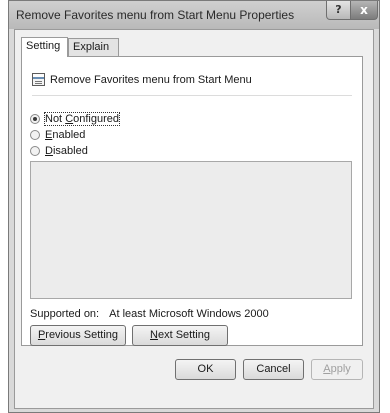 The width and height of the screenshot is (390, 413). I want to click on next-setting-button: Next Setting, so click(180, 335).